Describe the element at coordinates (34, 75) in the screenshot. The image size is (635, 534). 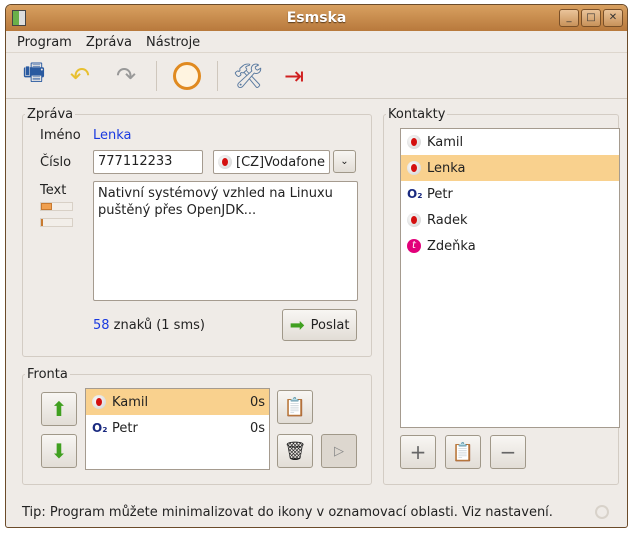
I see `compose-icon: 🖷` at that location.